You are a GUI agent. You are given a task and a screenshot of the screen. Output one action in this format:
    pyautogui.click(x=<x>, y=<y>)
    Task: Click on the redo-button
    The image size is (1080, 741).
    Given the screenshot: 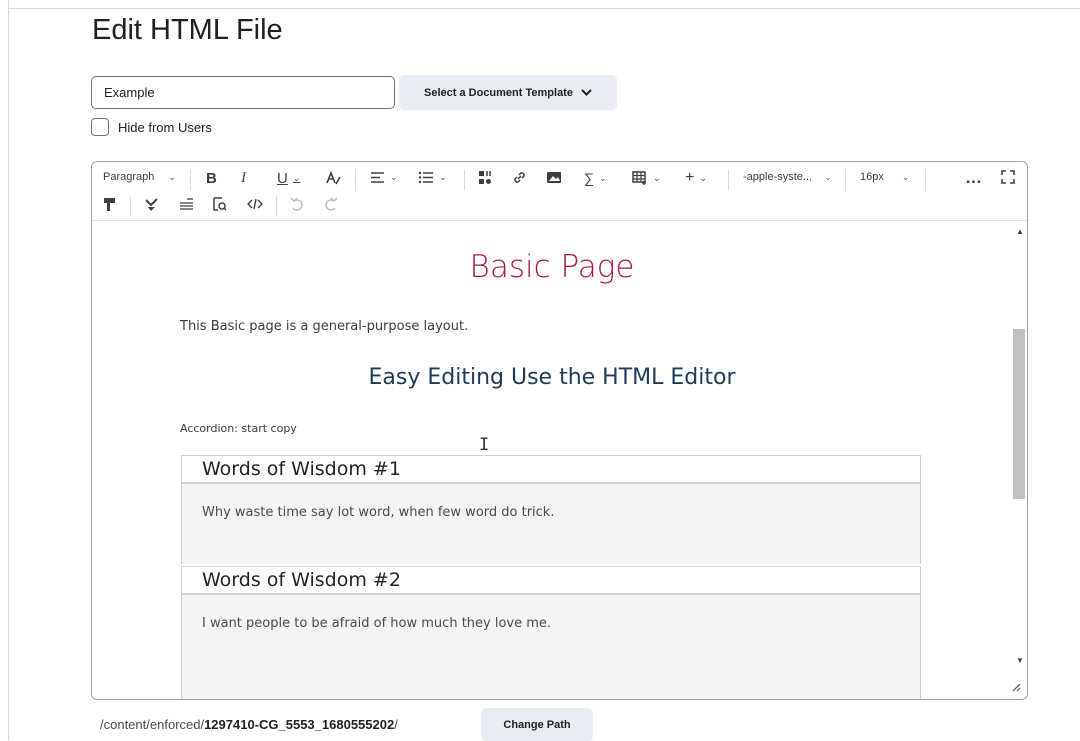 What is the action you would take?
    pyautogui.click(x=331, y=204)
    